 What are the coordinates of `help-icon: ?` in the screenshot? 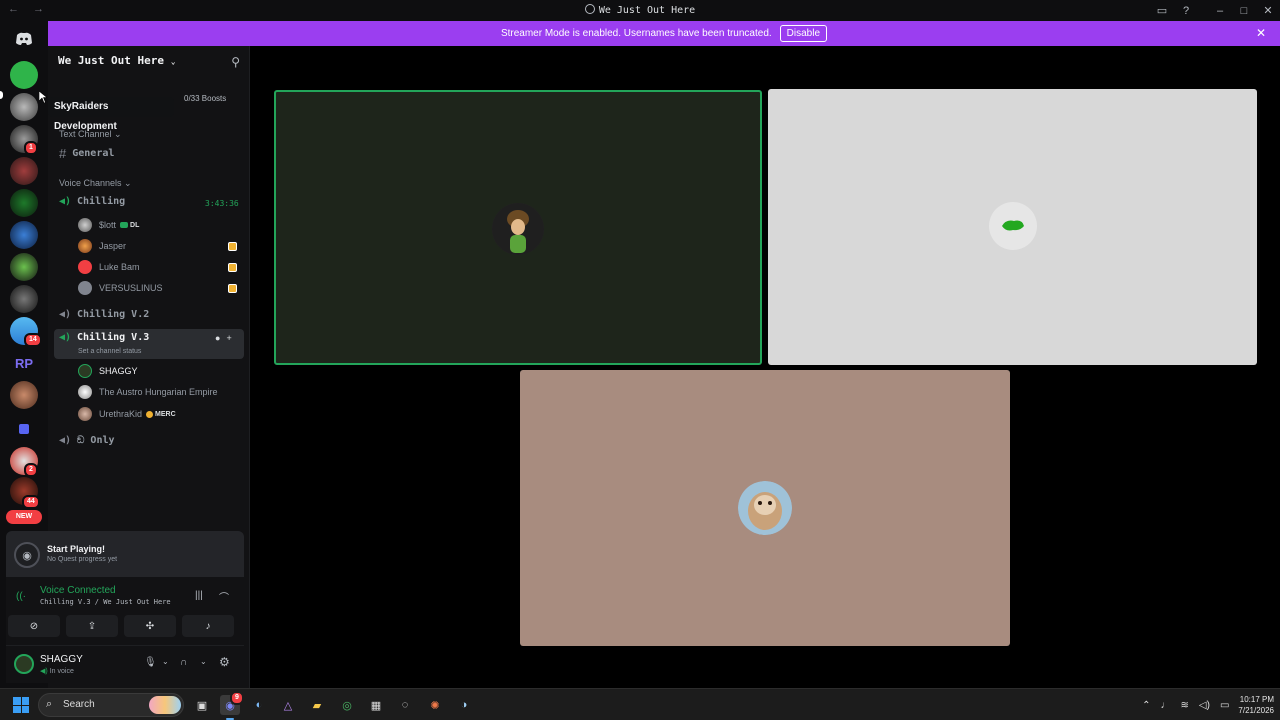 It's located at (1186, 11).